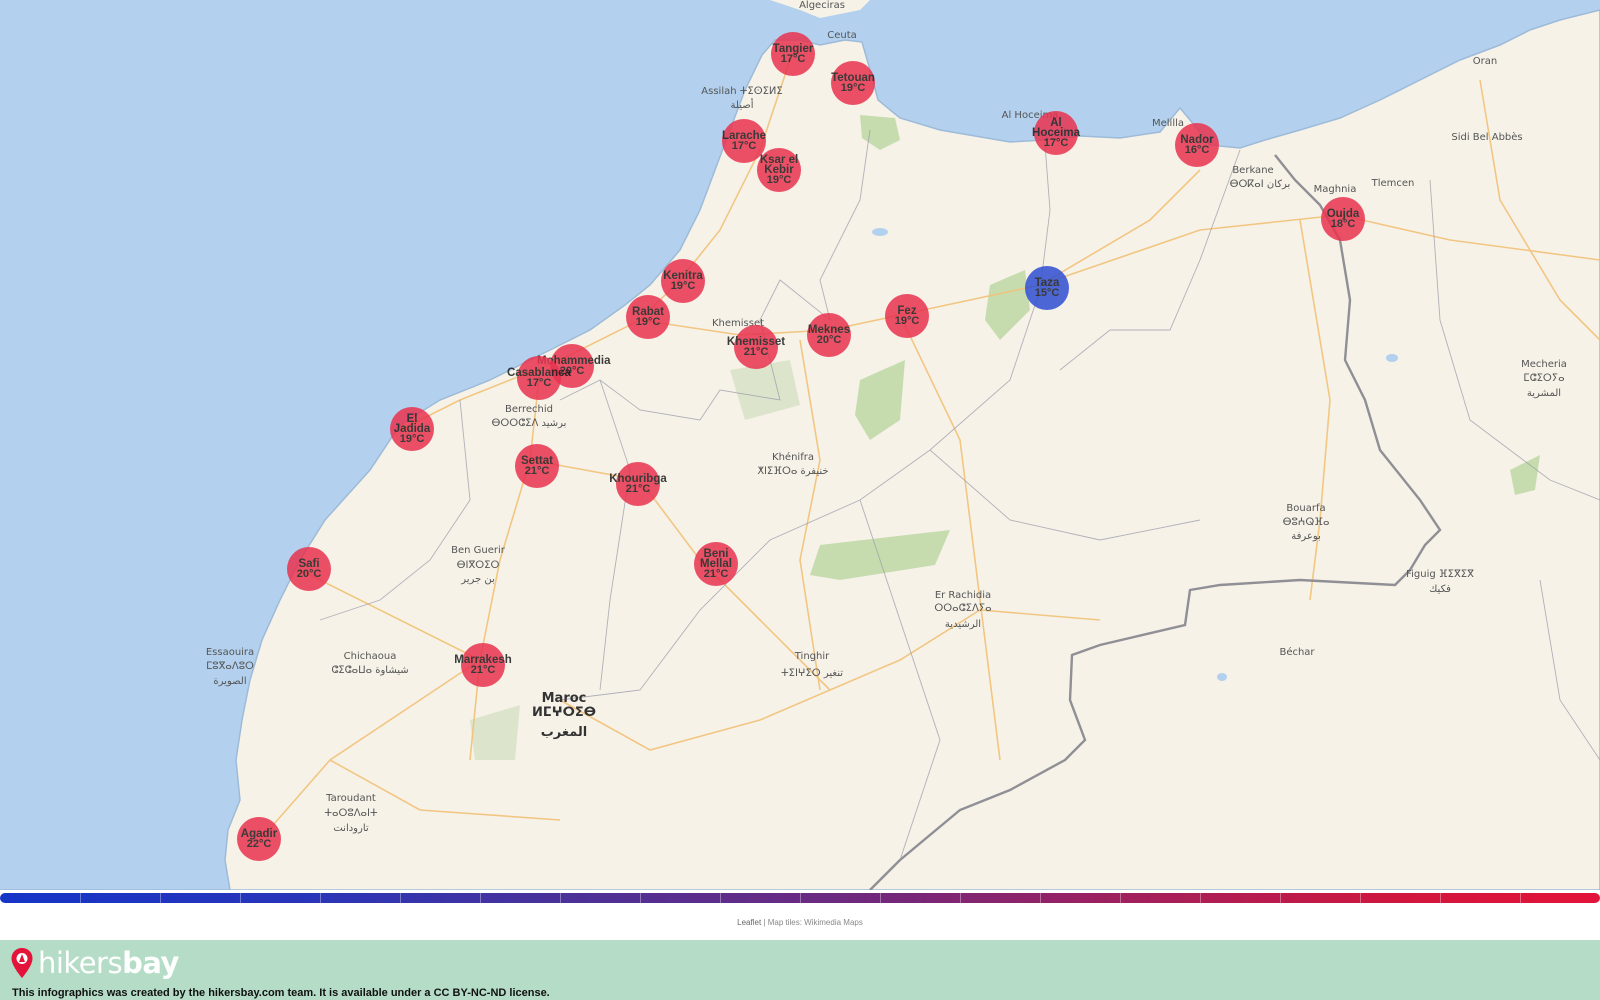  I want to click on city-marker: Settat 21°C, so click(537, 466).